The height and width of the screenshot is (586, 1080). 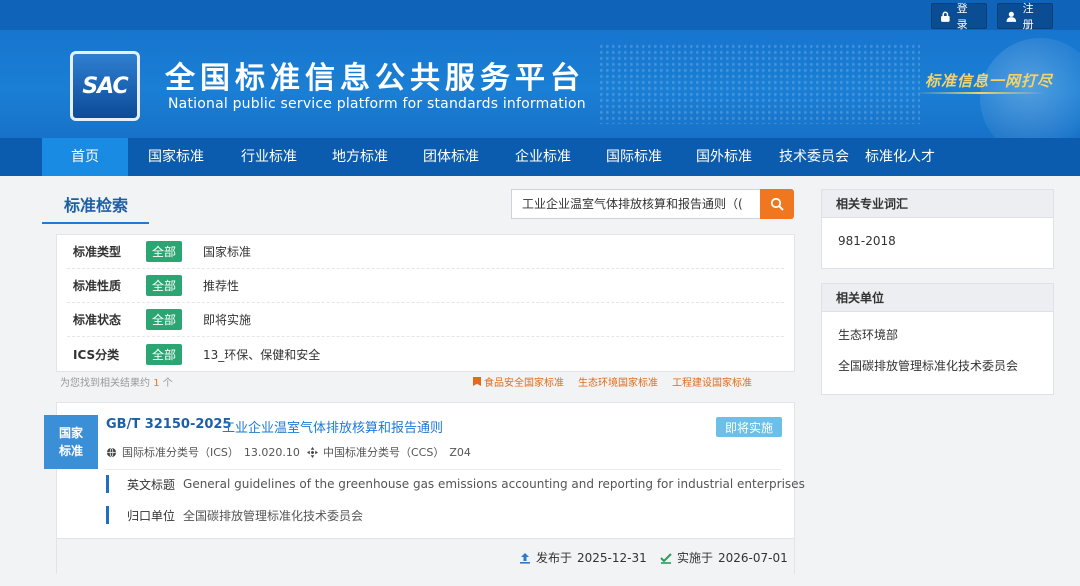 What do you see at coordinates (269, 157) in the screenshot?
I see `nav-item-industry: 行业标准` at bounding box center [269, 157].